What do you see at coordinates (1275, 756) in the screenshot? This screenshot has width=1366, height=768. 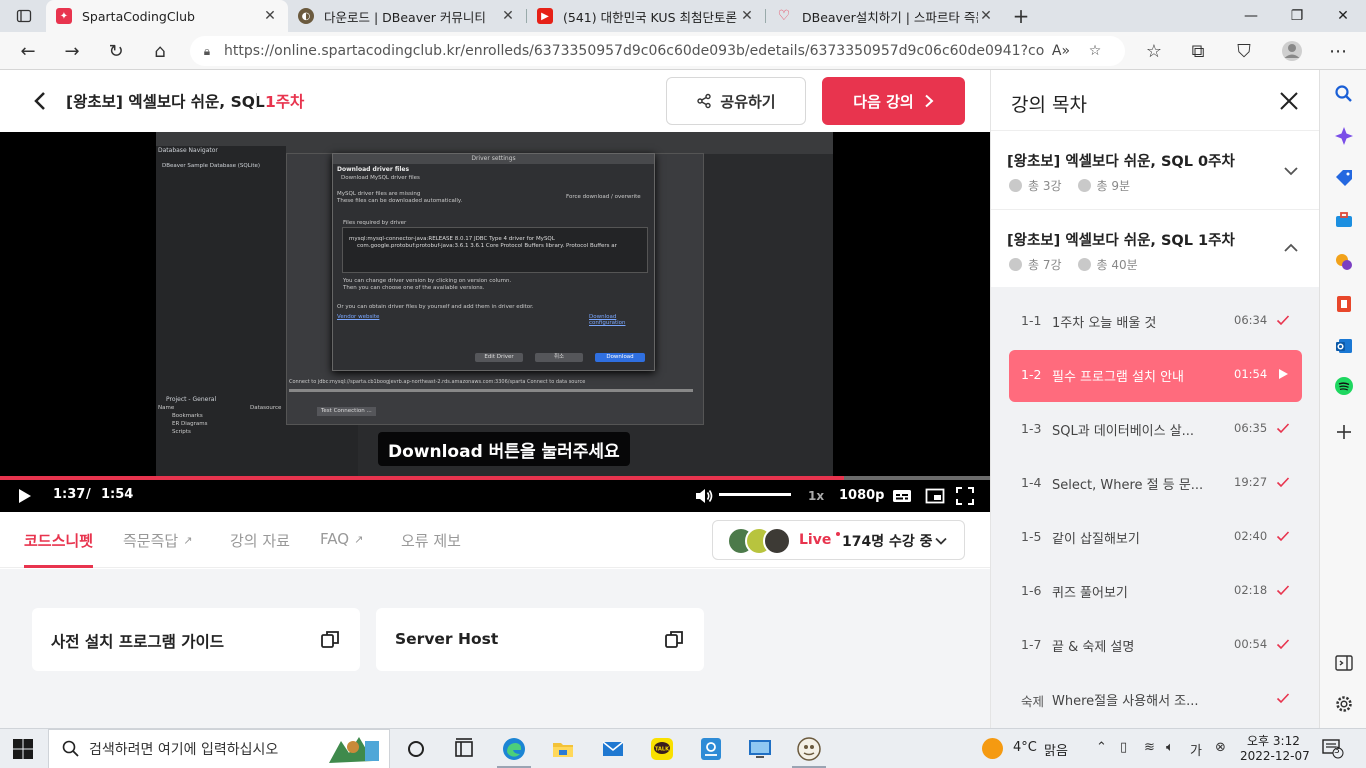 I see `clock-date: 2022-12-07` at bounding box center [1275, 756].